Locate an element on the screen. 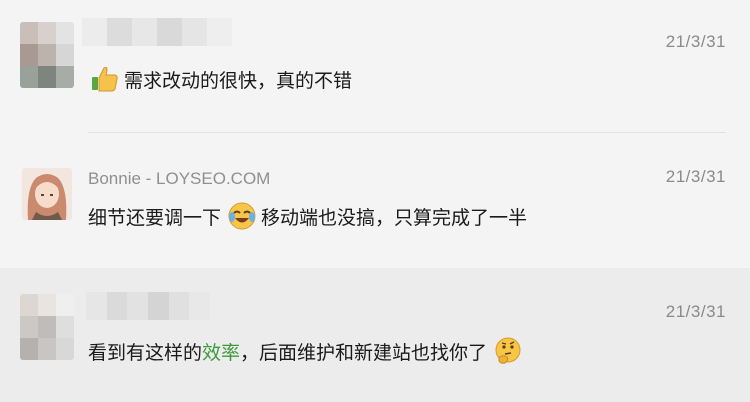 Image resolution: width=750 pixels, height=402 pixels. comment-text: 看到有这样的 效率 ，后面维护和新建站也找你了 is located at coordinates (305, 351).